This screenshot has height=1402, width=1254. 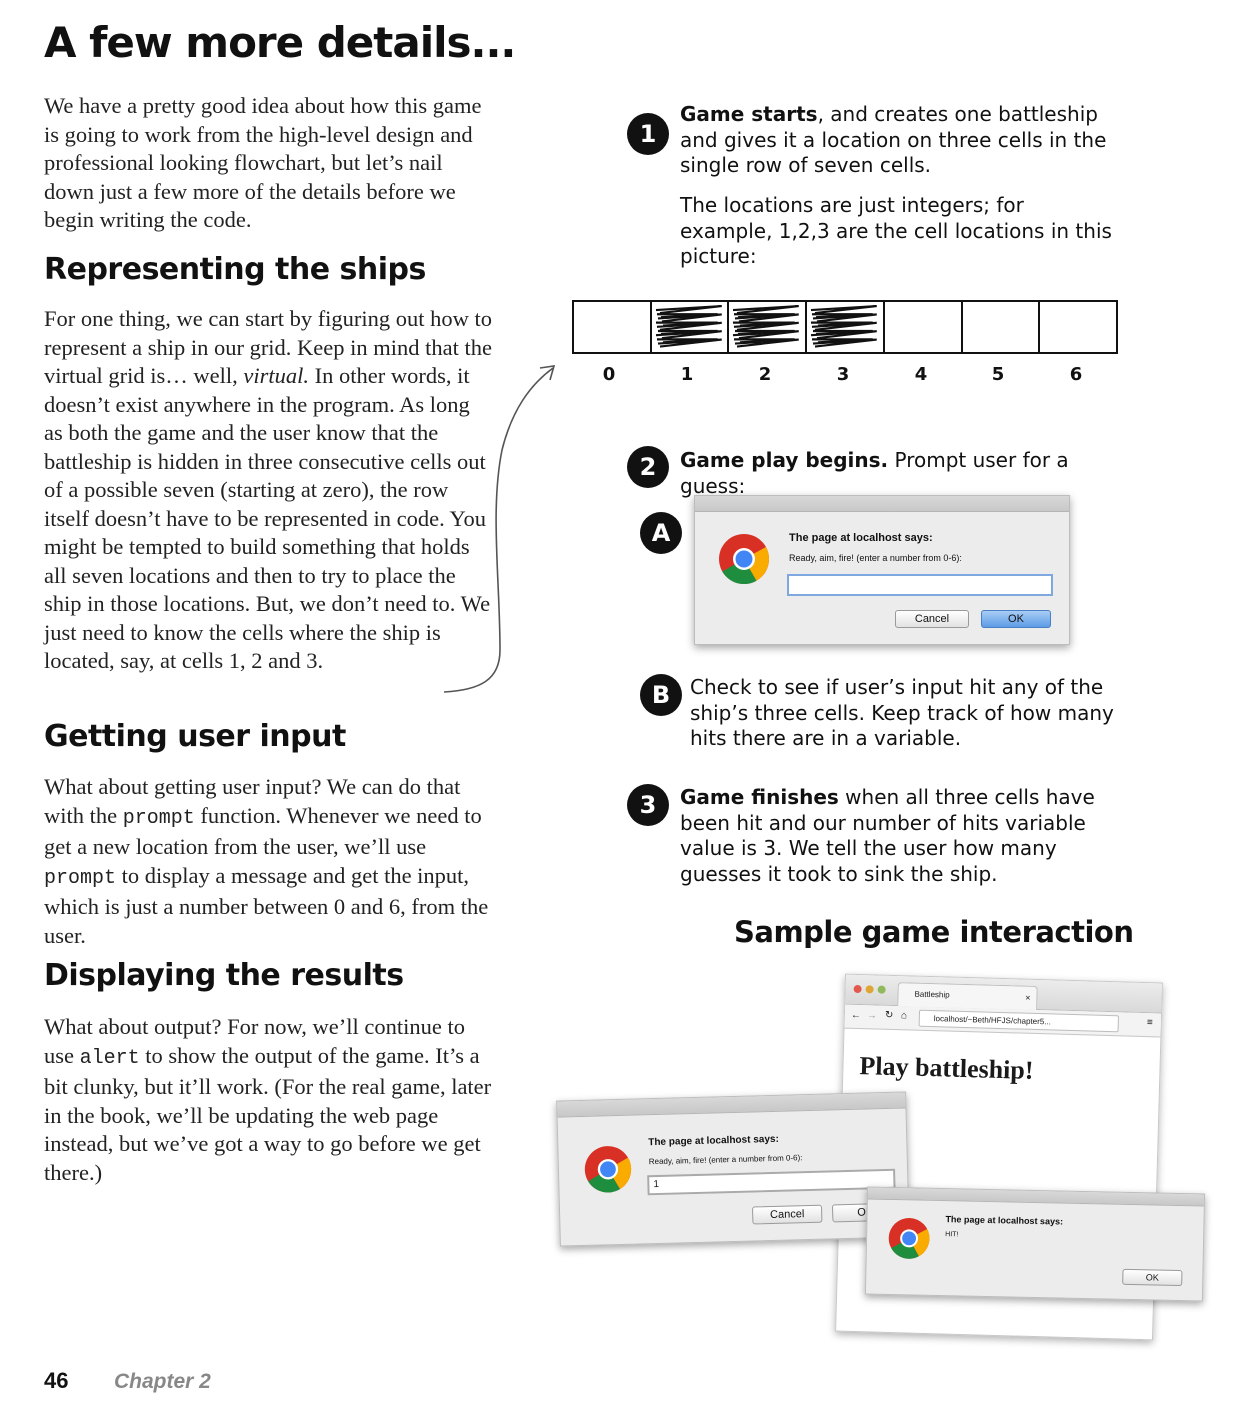 I want to click on browser-page-heading: Play battleship!, so click(x=946, y=1068).